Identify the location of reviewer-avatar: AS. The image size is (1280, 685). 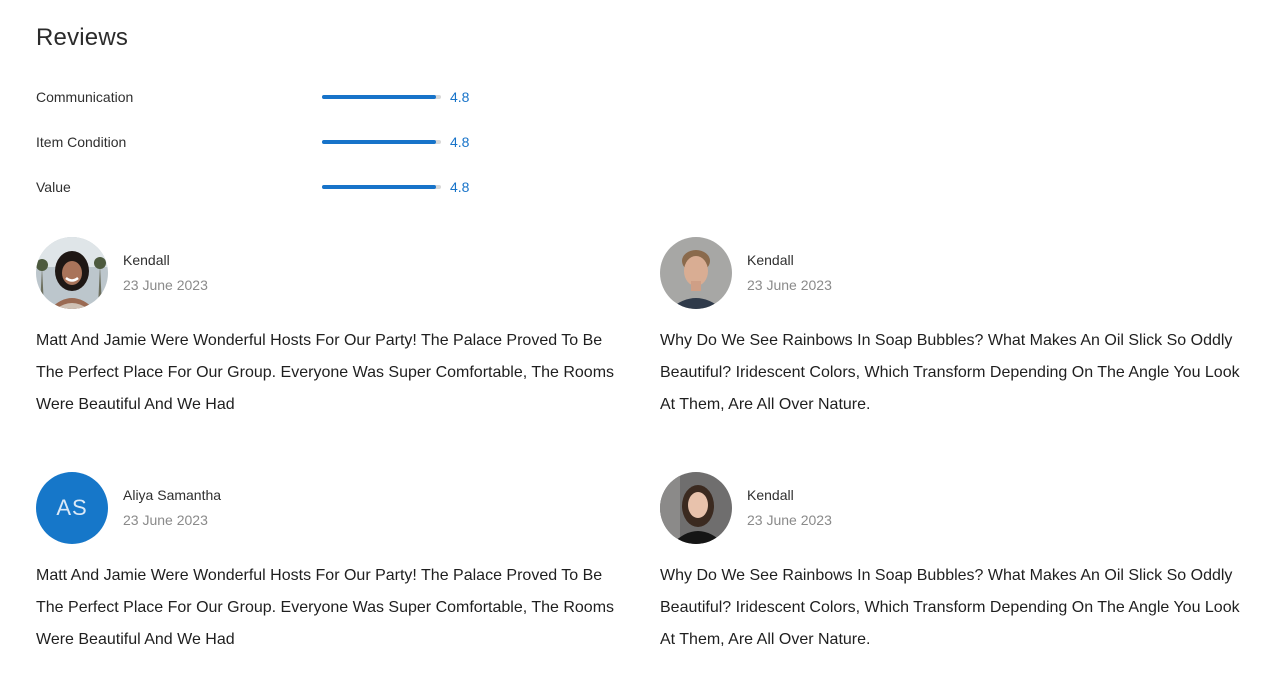
(72, 508).